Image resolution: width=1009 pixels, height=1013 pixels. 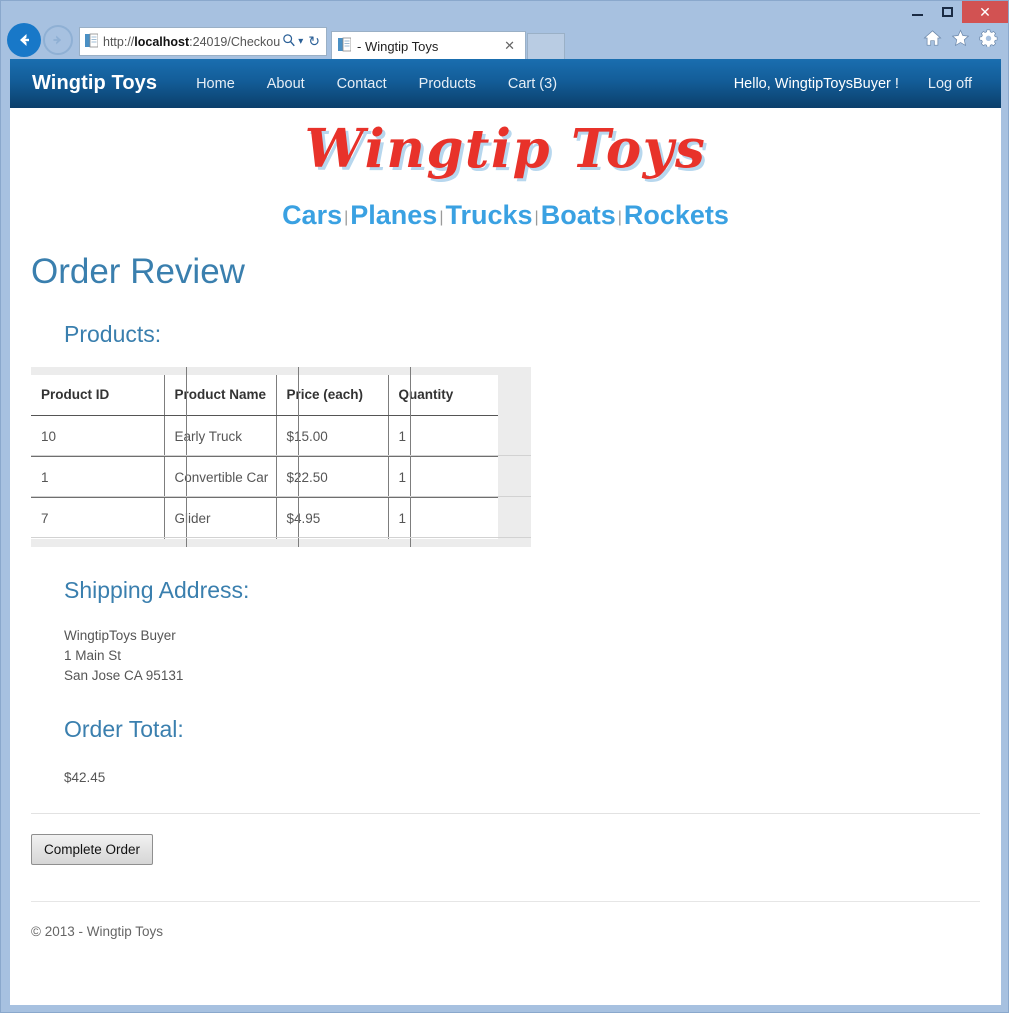 What do you see at coordinates (97, 518) in the screenshot?
I see `cell-product-id: 7` at bounding box center [97, 518].